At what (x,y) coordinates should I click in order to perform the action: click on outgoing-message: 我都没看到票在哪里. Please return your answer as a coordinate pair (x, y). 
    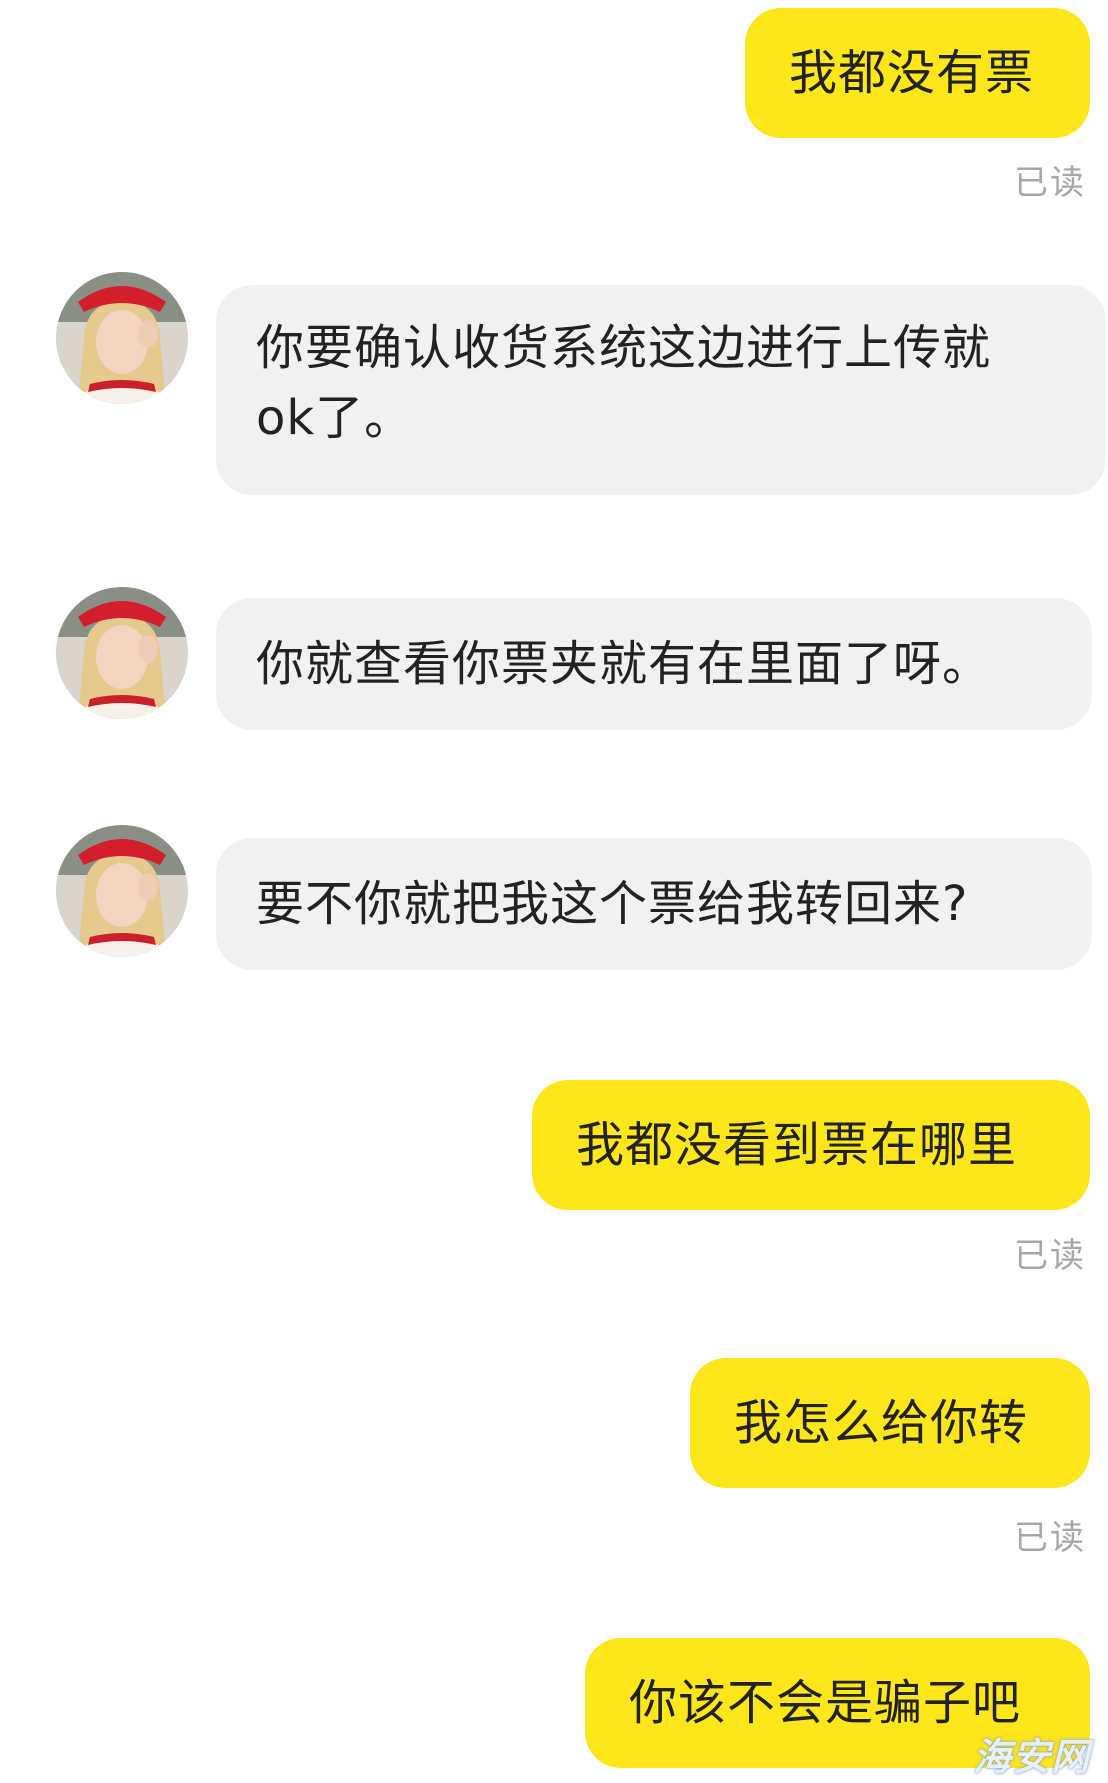
    Looking at the image, I should click on (811, 1145).